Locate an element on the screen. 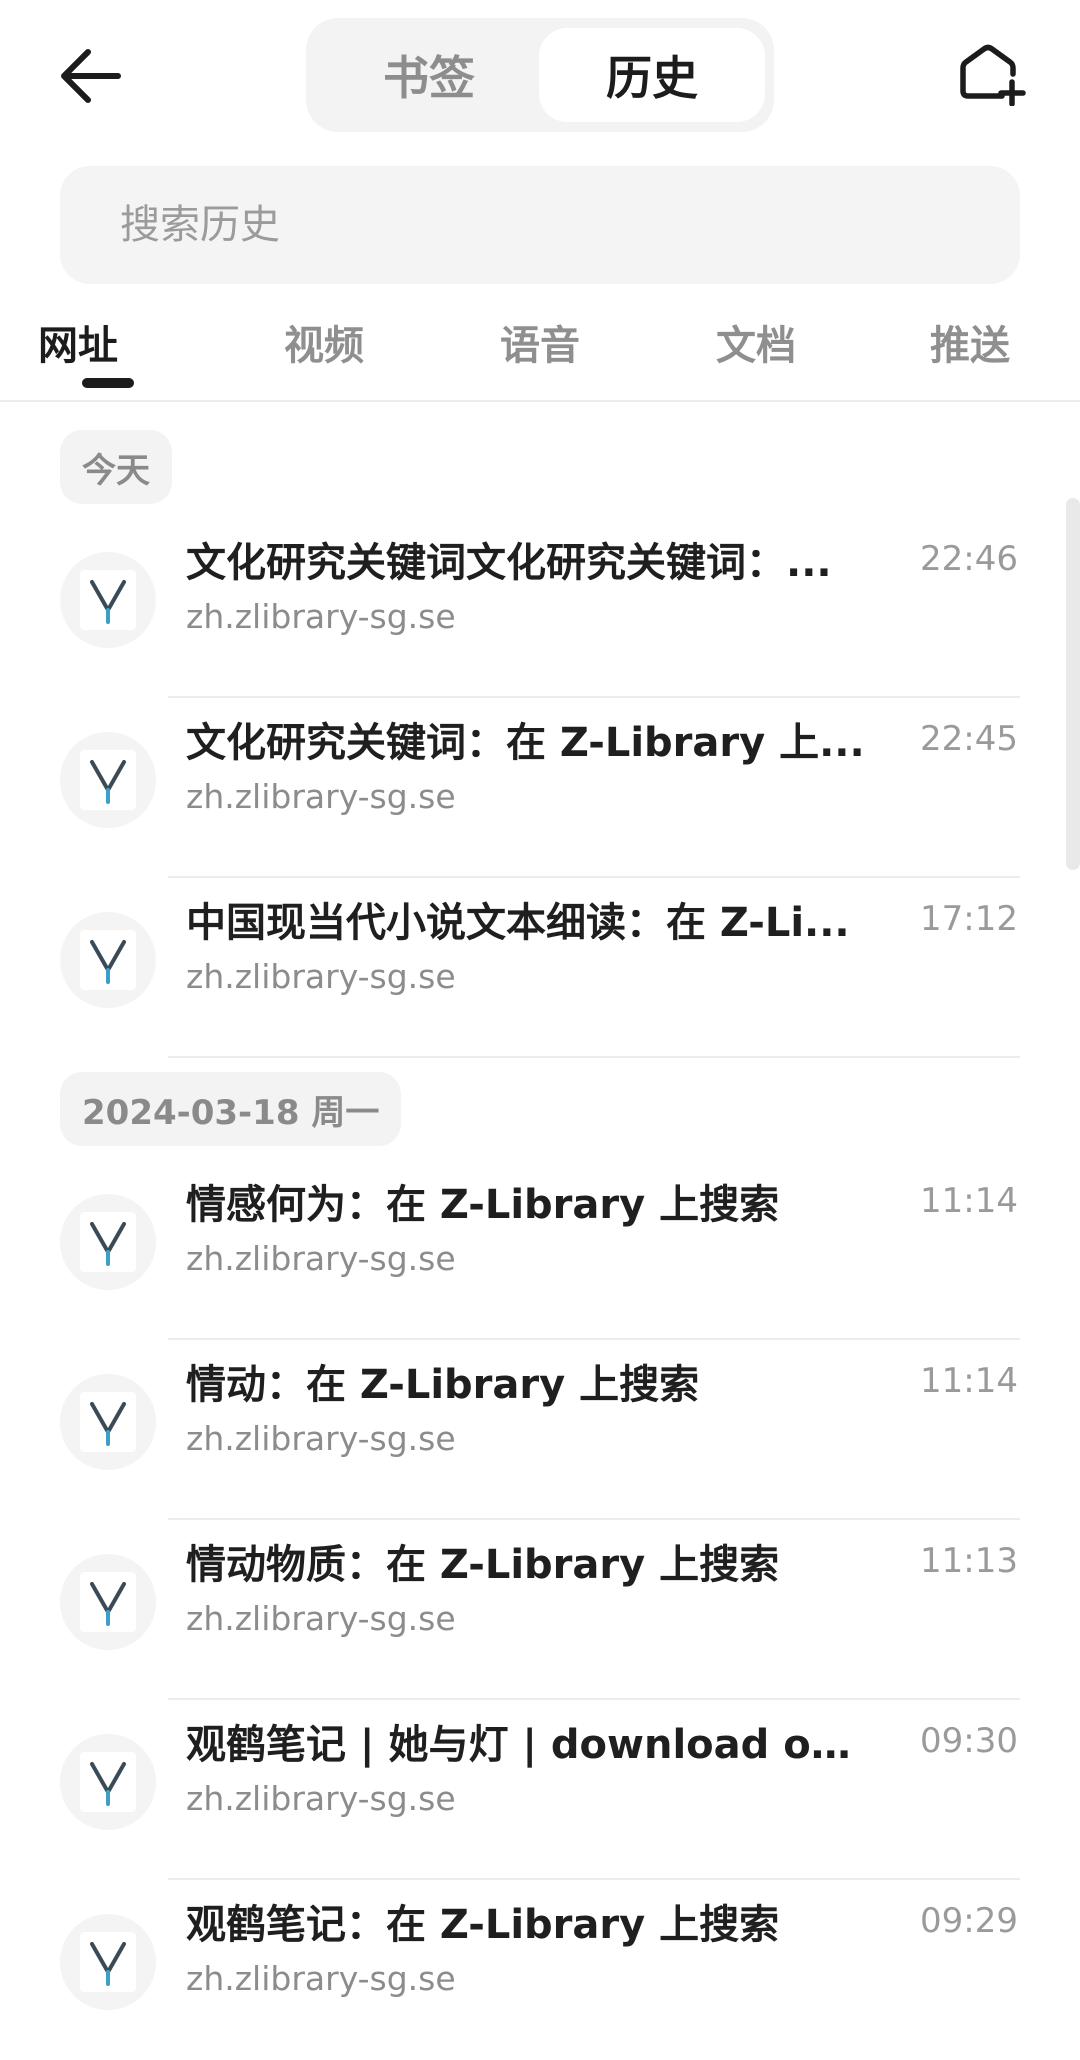  tab-bookmarks: 书签 is located at coordinates (429, 75).